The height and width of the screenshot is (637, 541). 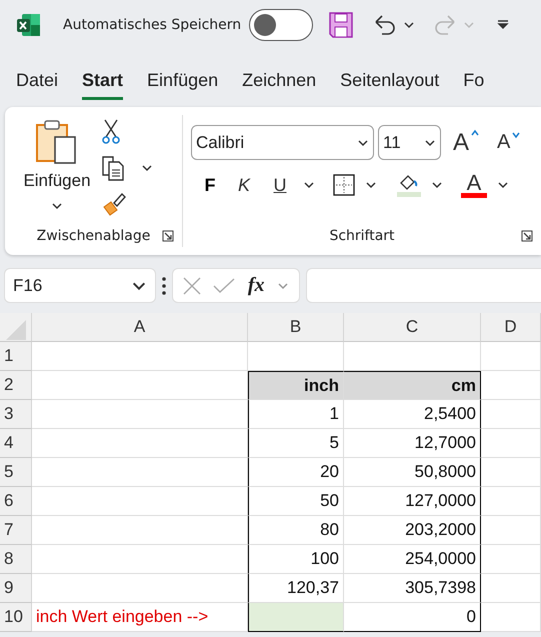 What do you see at coordinates (152, 25) in the screenshot?
I see `autosave-label: Automatisches Speichern` at bounding box center [152, 25].